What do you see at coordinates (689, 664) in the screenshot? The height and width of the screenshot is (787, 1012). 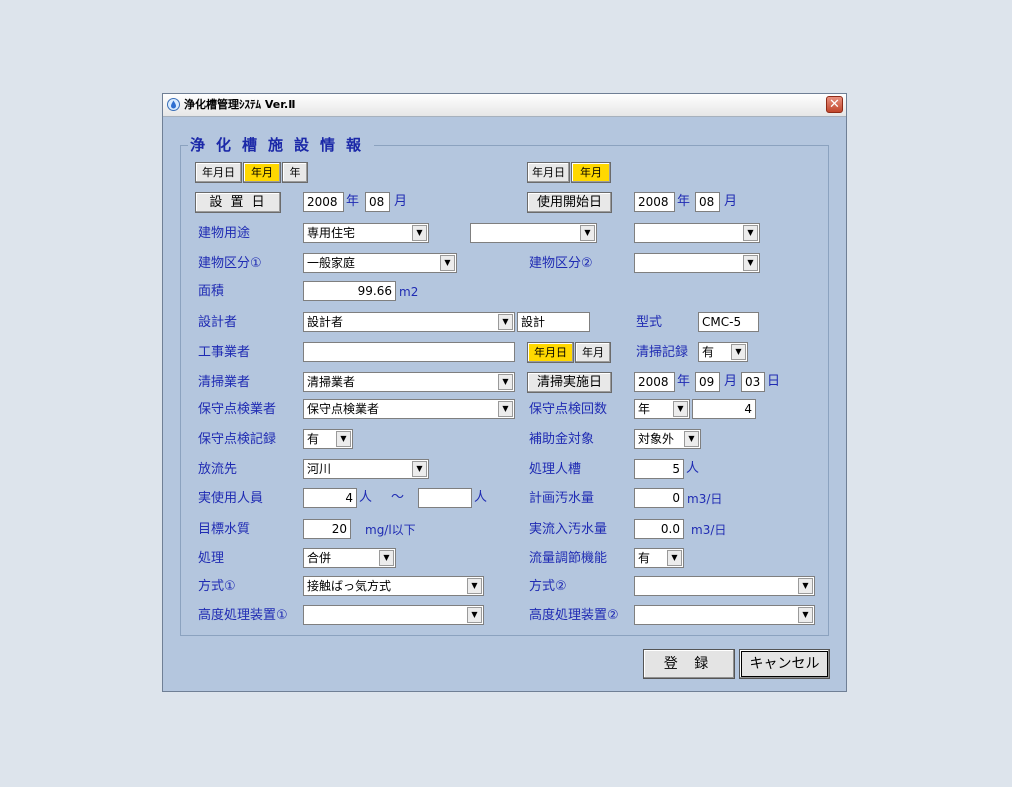 I see `register-button: 登 録` at bounding box center [689, 664].